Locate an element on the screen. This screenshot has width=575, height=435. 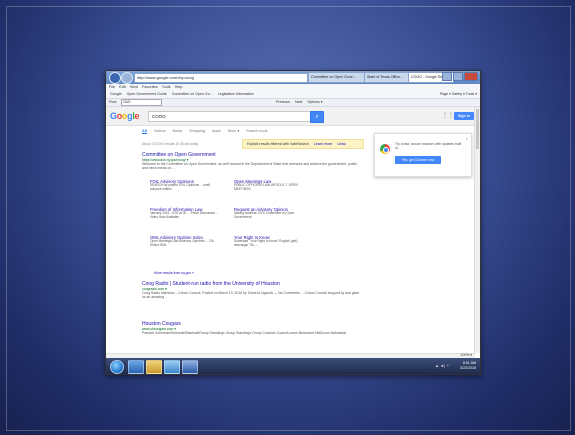
search-icon: ⌕ is located at coordinates (317, 117).